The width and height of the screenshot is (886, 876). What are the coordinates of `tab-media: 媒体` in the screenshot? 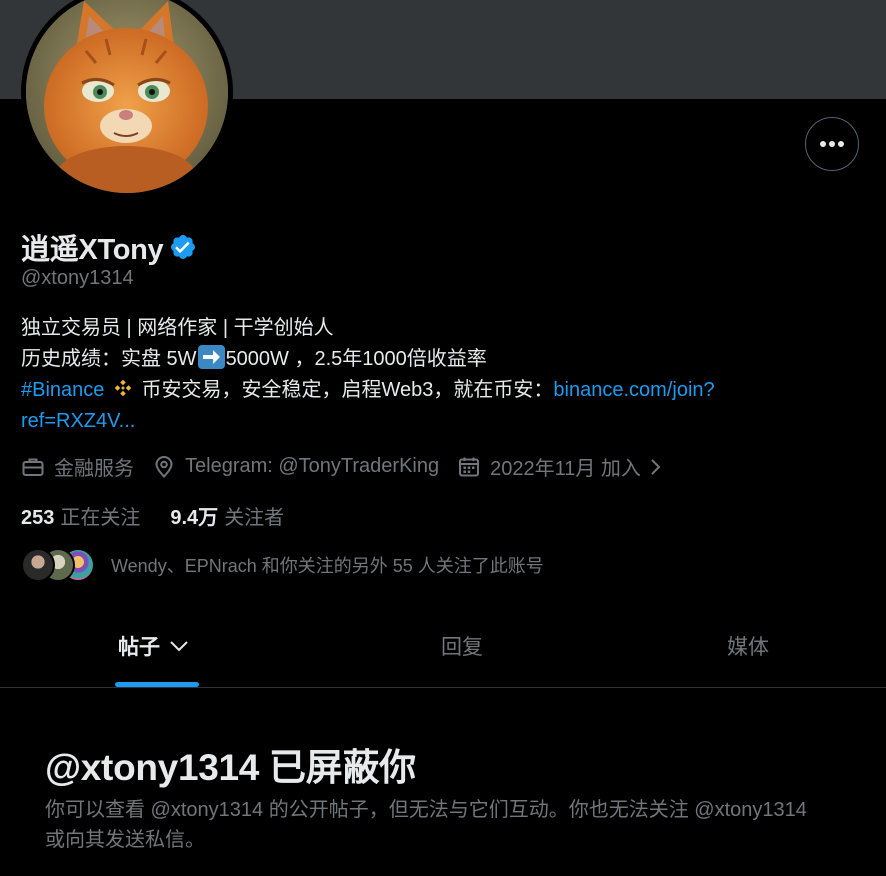 It's located at (748, 646).